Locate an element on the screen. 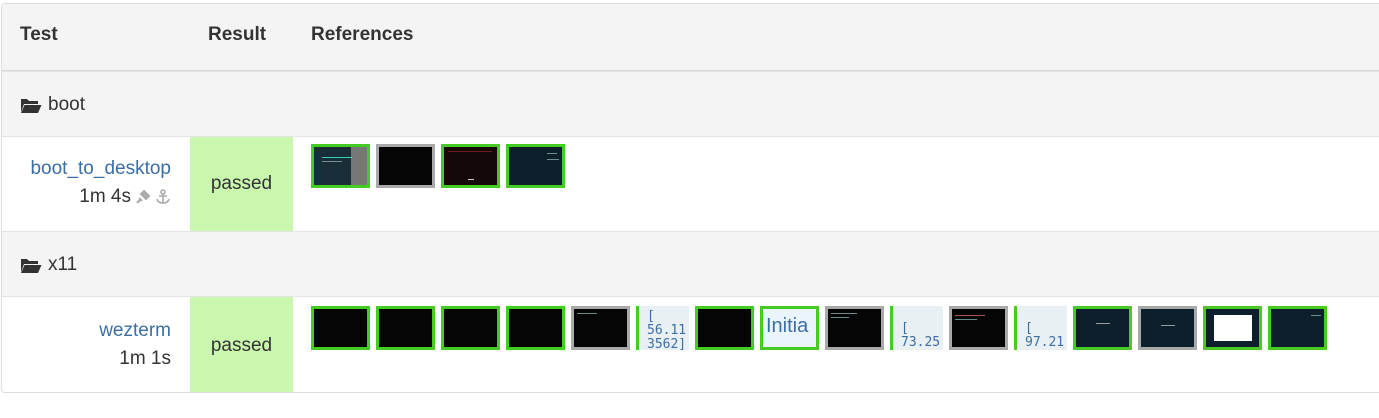 The width and height of the screenshot is (1379, 418). group-label: boot is located at coordinates (52, 105).